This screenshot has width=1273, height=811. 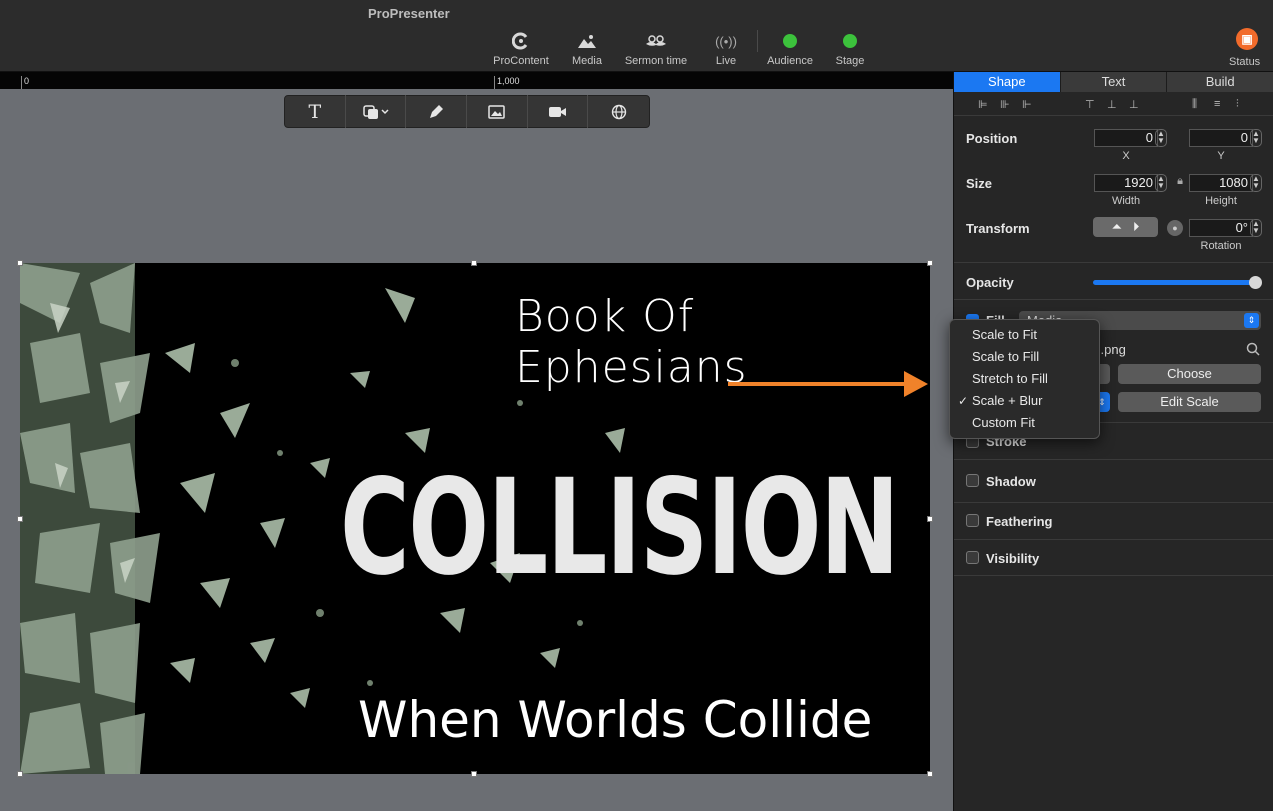 I want to click on choose-button: Choose, so click(x=1189, y=374).